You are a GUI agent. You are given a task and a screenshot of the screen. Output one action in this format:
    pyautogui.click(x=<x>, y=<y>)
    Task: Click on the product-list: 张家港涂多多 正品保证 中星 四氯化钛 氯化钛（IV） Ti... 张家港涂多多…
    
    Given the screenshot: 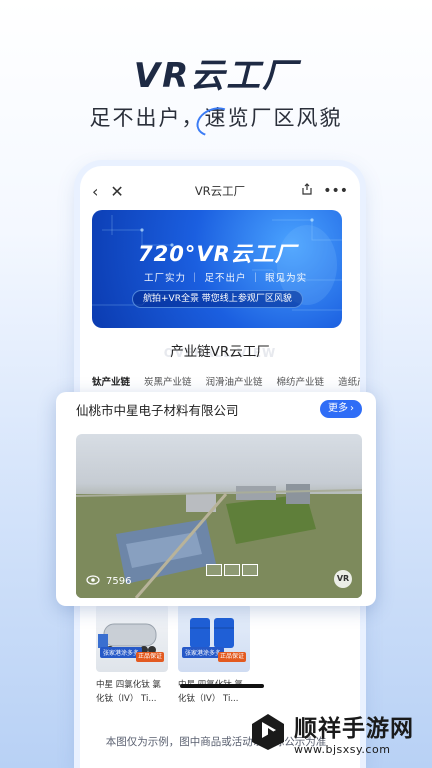 What is the action you would take?
    pyautogui.click(x=221, y=659)
    